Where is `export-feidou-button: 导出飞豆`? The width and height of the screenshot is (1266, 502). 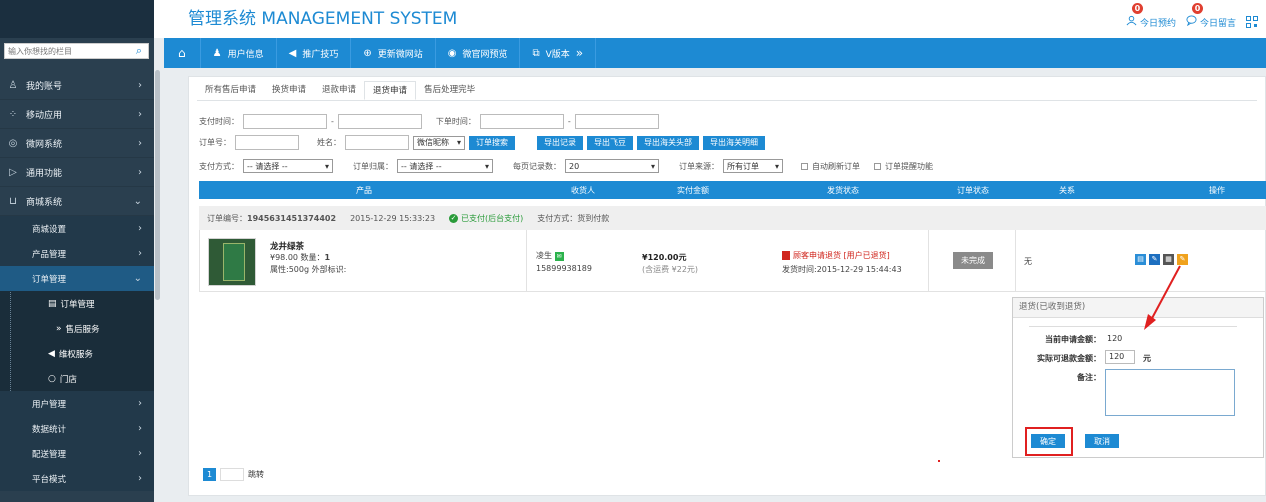 export-feidou-button: 导出飞豆 is located at coordinates (610, 142).